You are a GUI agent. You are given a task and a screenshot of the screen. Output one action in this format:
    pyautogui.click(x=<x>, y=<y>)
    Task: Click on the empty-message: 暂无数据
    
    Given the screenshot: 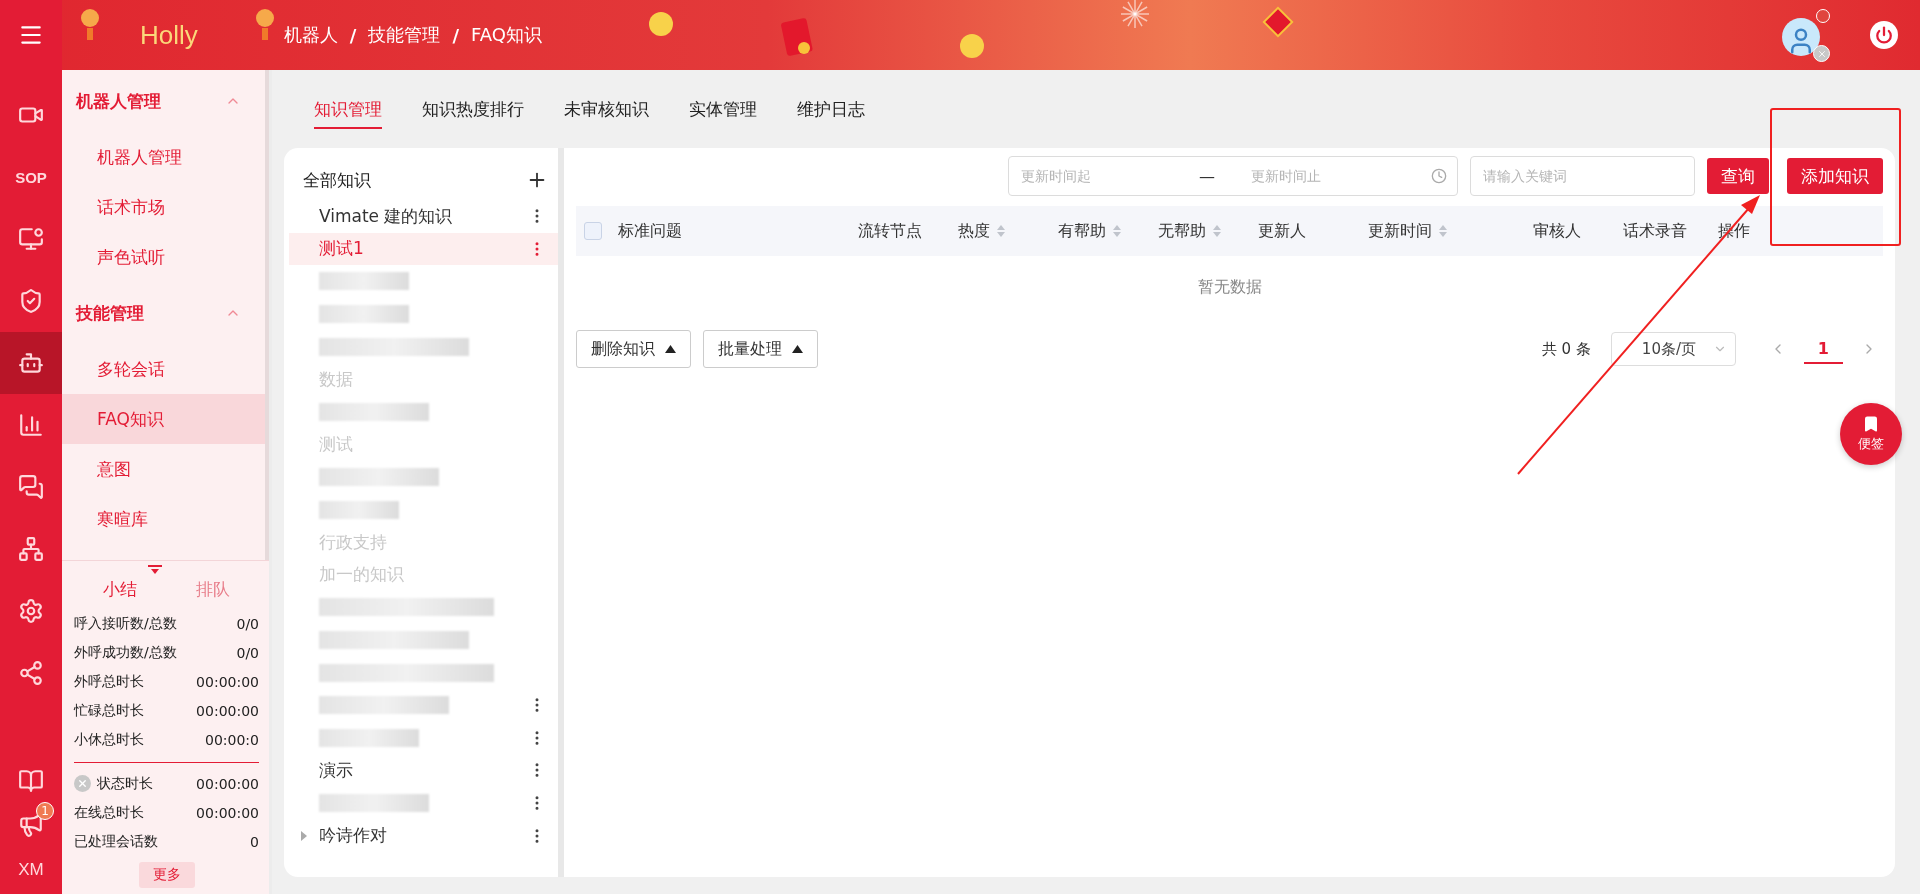 What is the action you would take?
    pyautogui.click(x=1229, y=286)
    